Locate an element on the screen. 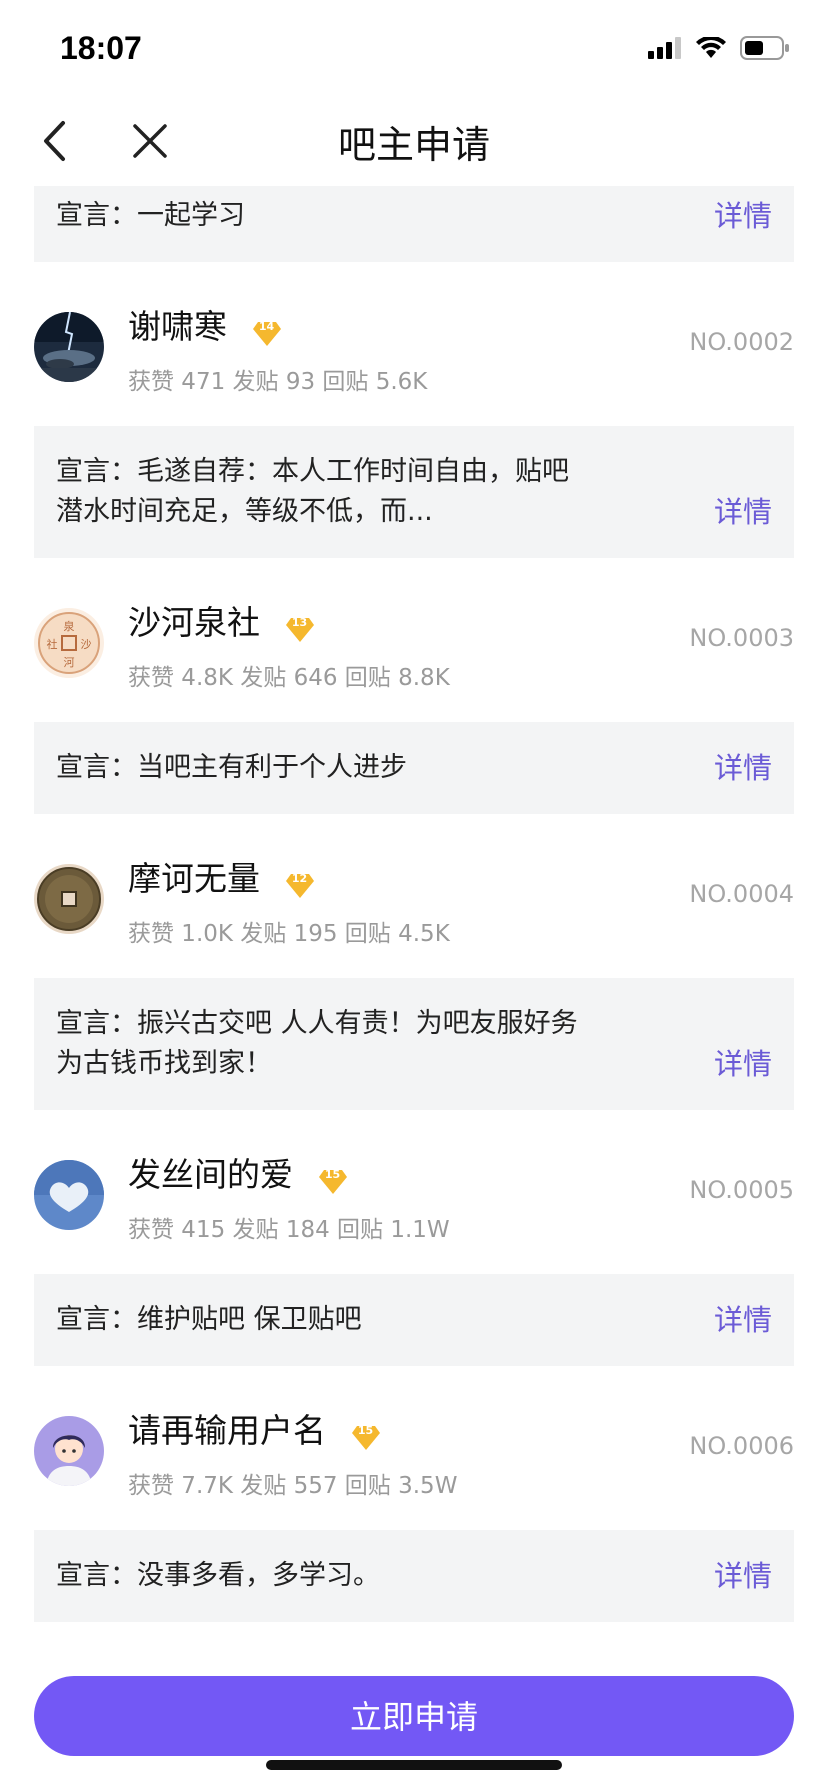  user-stats: 获赞 471 发贴 93 回贴 5.6K is located at coordinates (278, 382).